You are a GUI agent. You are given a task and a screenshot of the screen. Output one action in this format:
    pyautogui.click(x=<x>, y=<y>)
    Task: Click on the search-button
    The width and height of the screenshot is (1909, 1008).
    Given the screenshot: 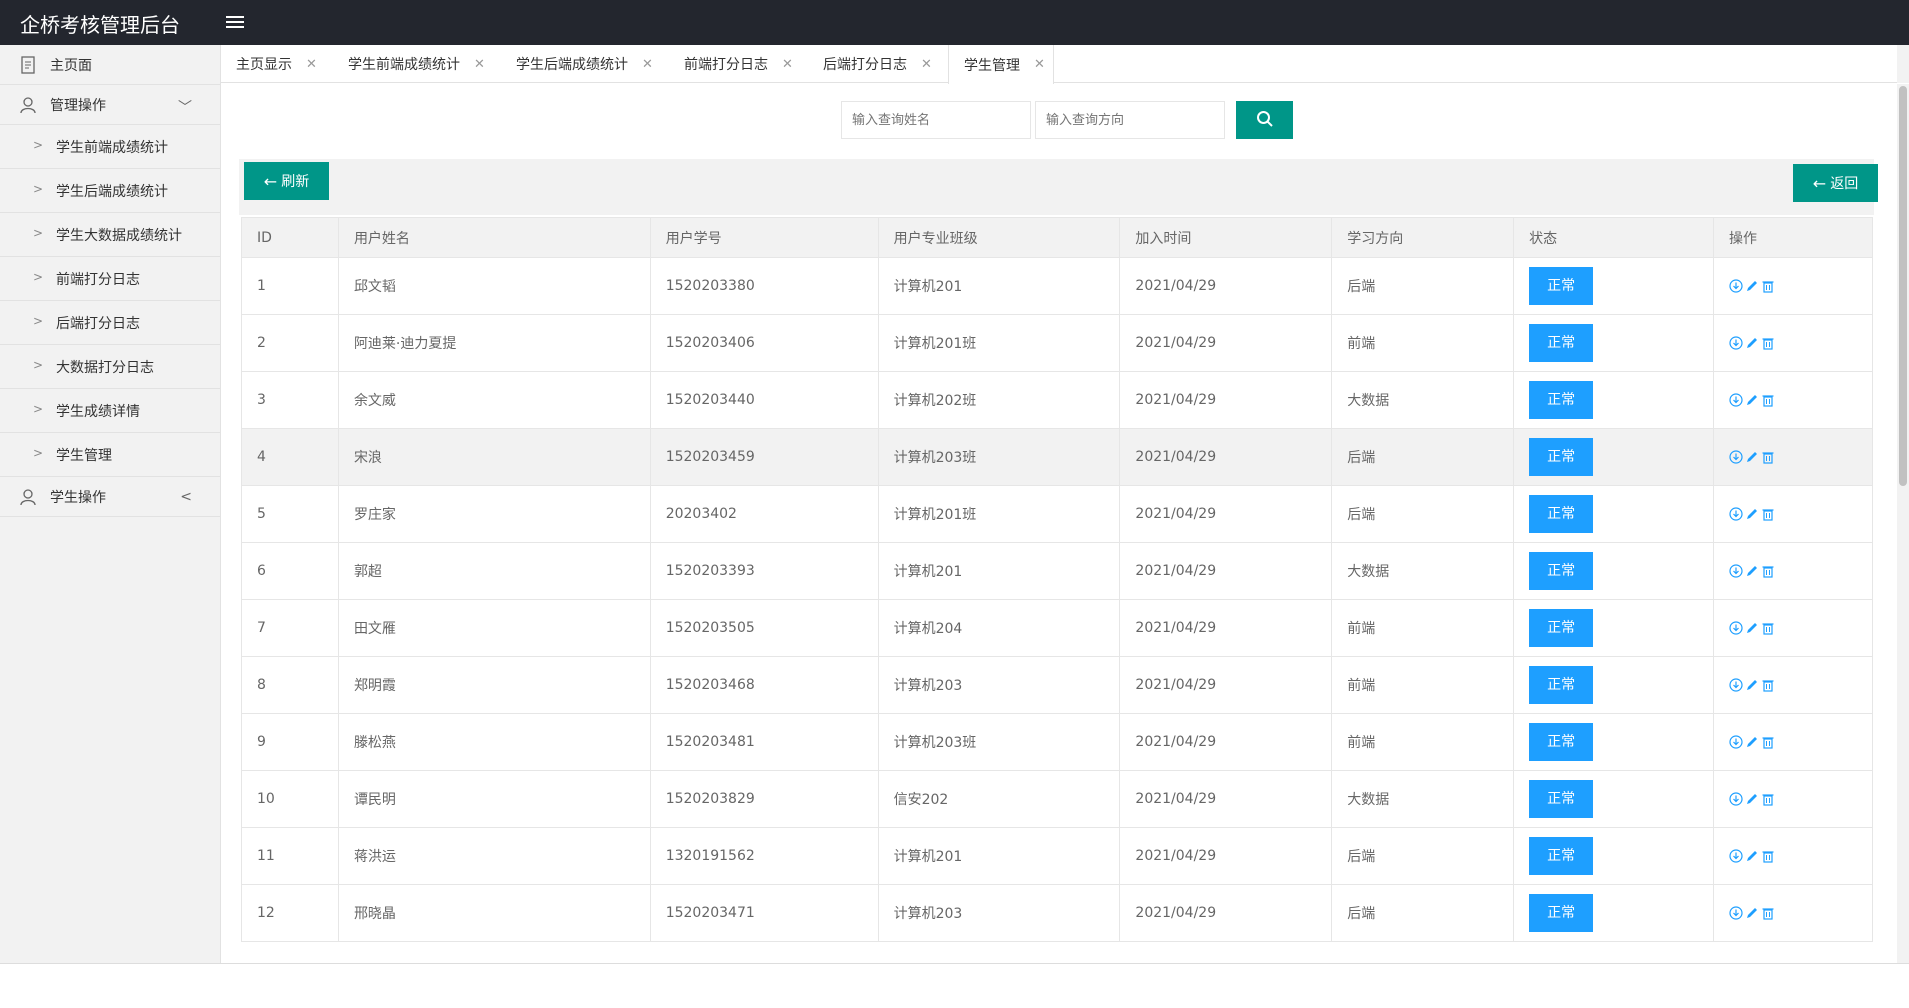 What is the action you would take?
    pyautogui.click(x=1264, y=120)
    